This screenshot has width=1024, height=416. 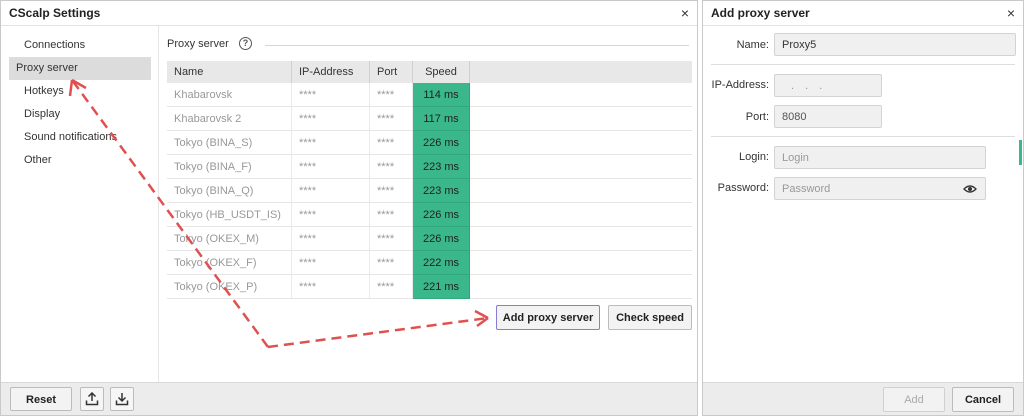 I want to click on table-row: Tokyo (OKEX_P) **** **** 221 ms, so click(x=429, y=286).